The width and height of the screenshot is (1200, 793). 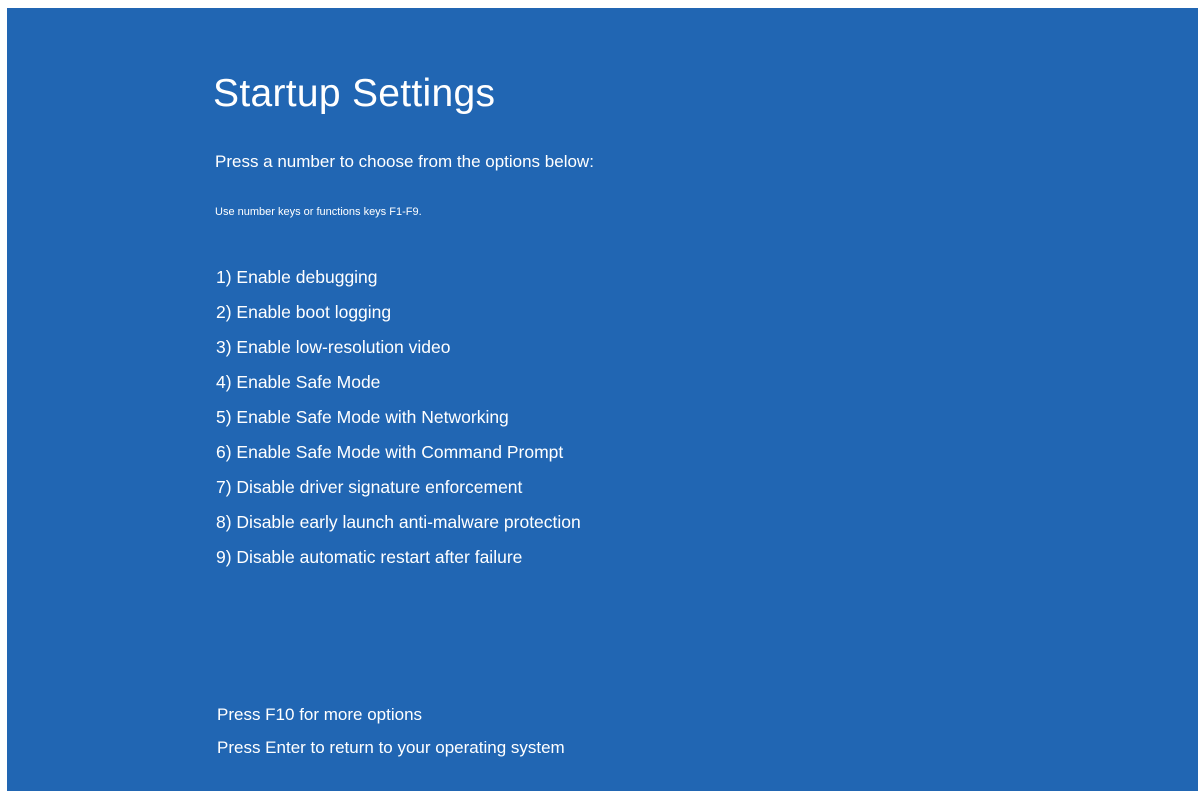 What do you see at coordinates (398, 452) in the screenshot?
I see `option-enable-safe-mode-command-prompt: 6) Enable Safe Mode with Command Prompt` at bounding box center [398, 452].